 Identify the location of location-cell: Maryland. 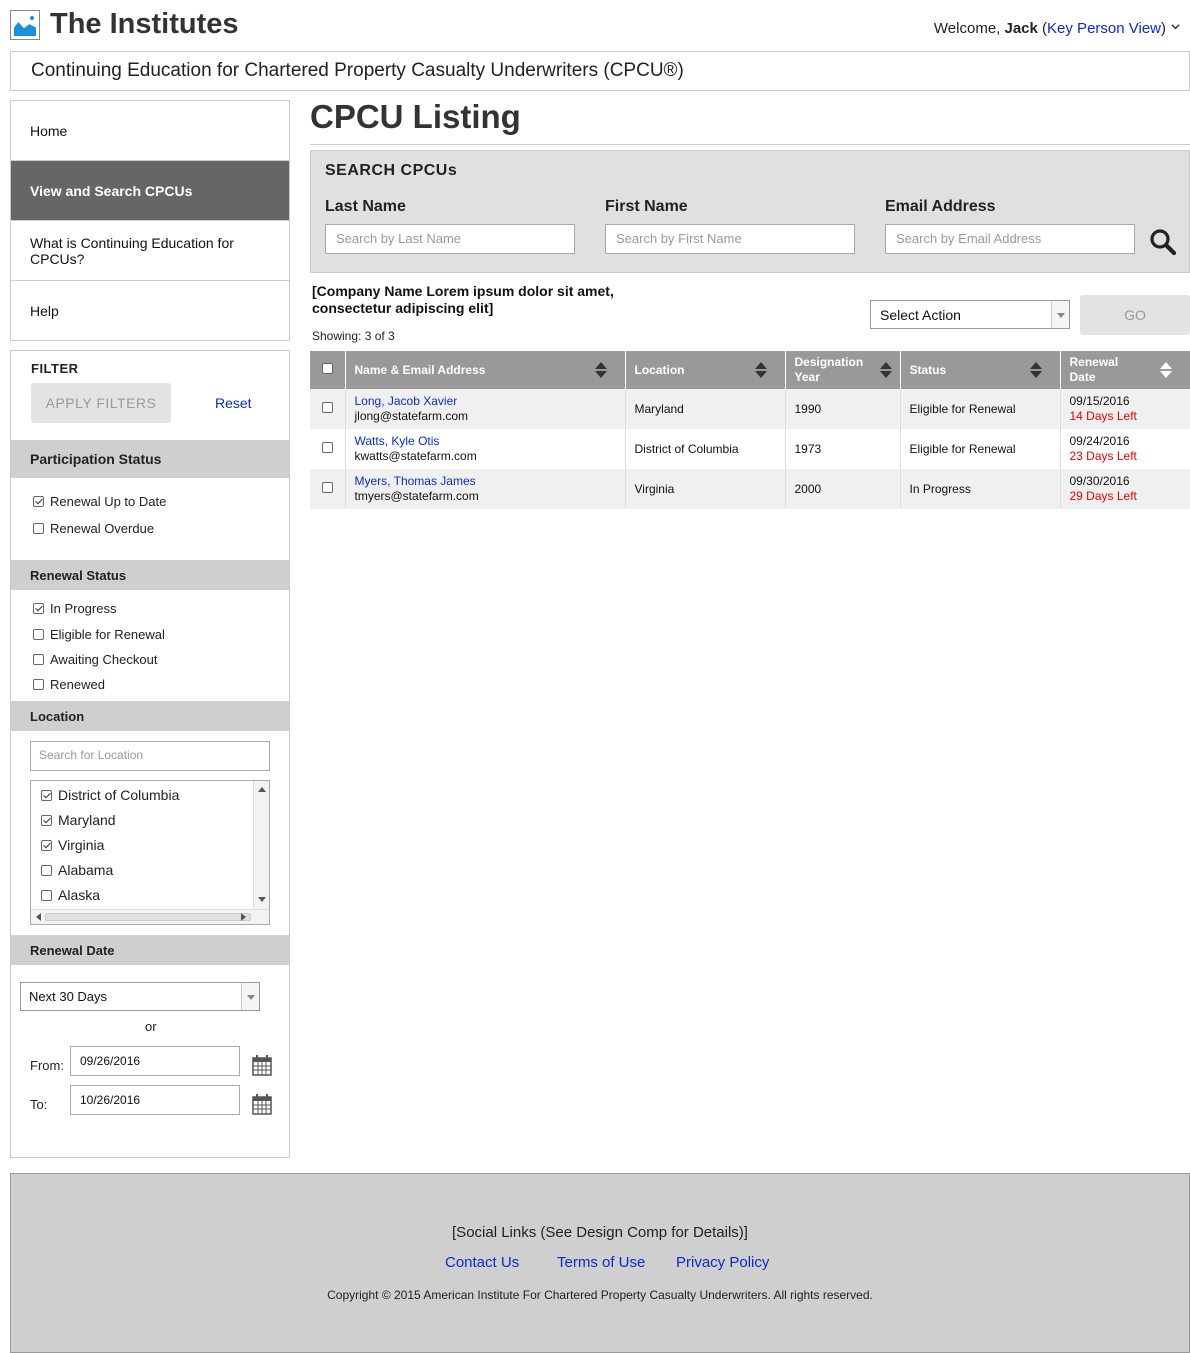
(705, 409).